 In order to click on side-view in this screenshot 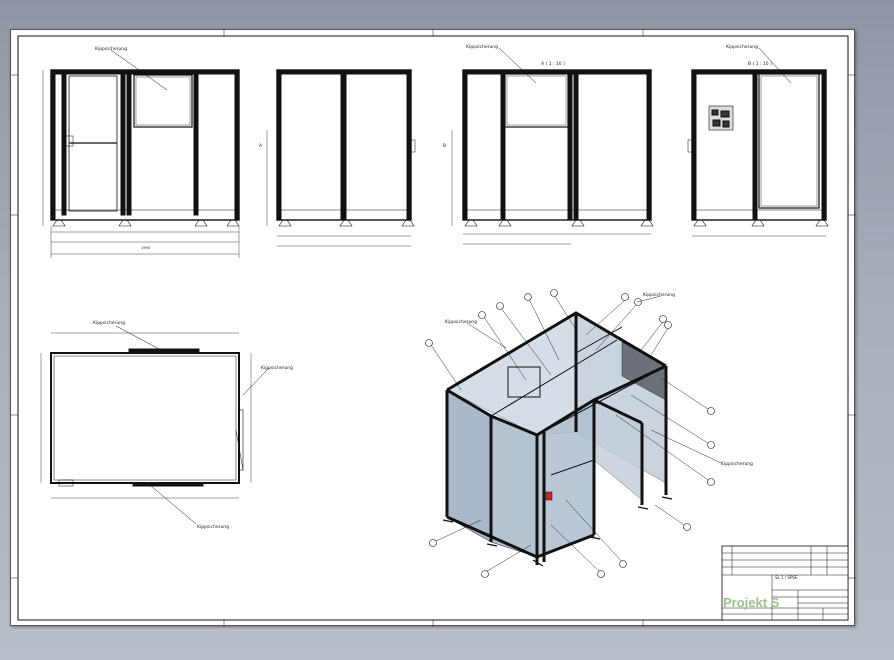, I will do `click(341, 158)`.